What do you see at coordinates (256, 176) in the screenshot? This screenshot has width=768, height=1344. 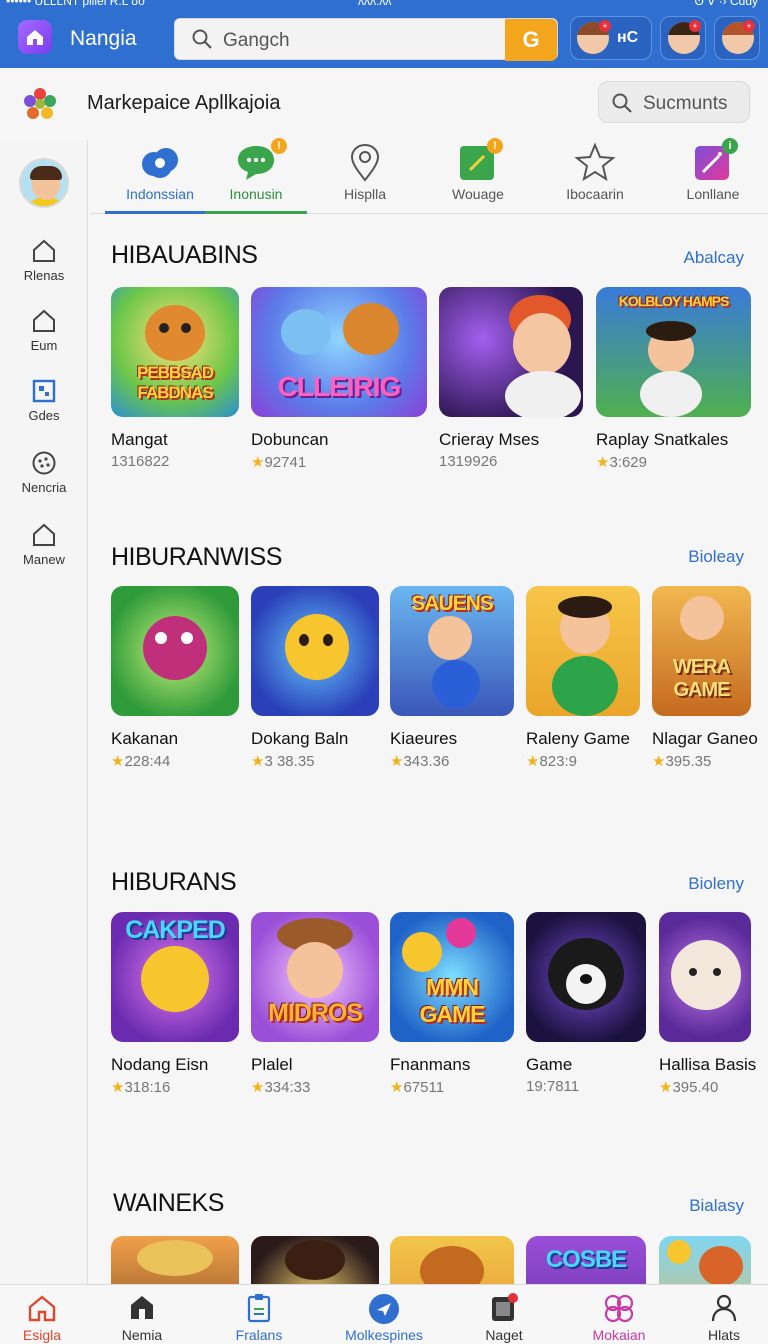 I see `tab-inonusin: ! Inonusin` at bounding box center [256, 176].